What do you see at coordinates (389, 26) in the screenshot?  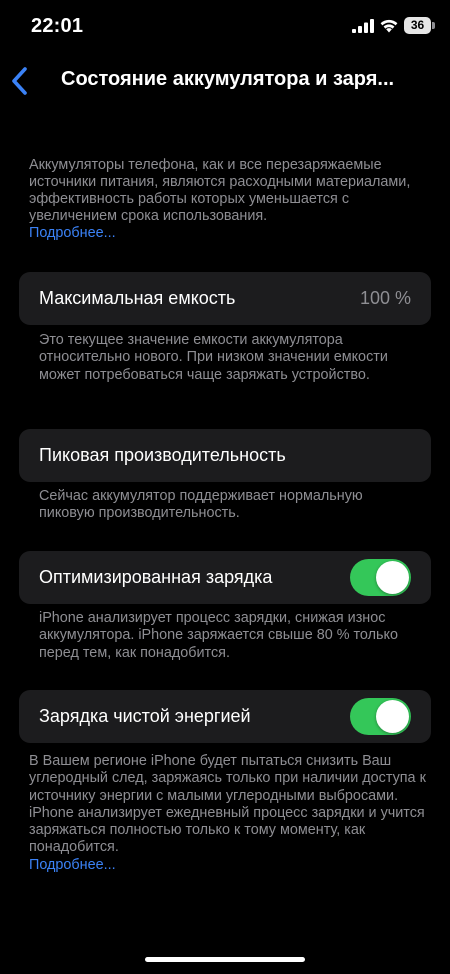 I see `wifi-icon` at bounding box center [389, 26].